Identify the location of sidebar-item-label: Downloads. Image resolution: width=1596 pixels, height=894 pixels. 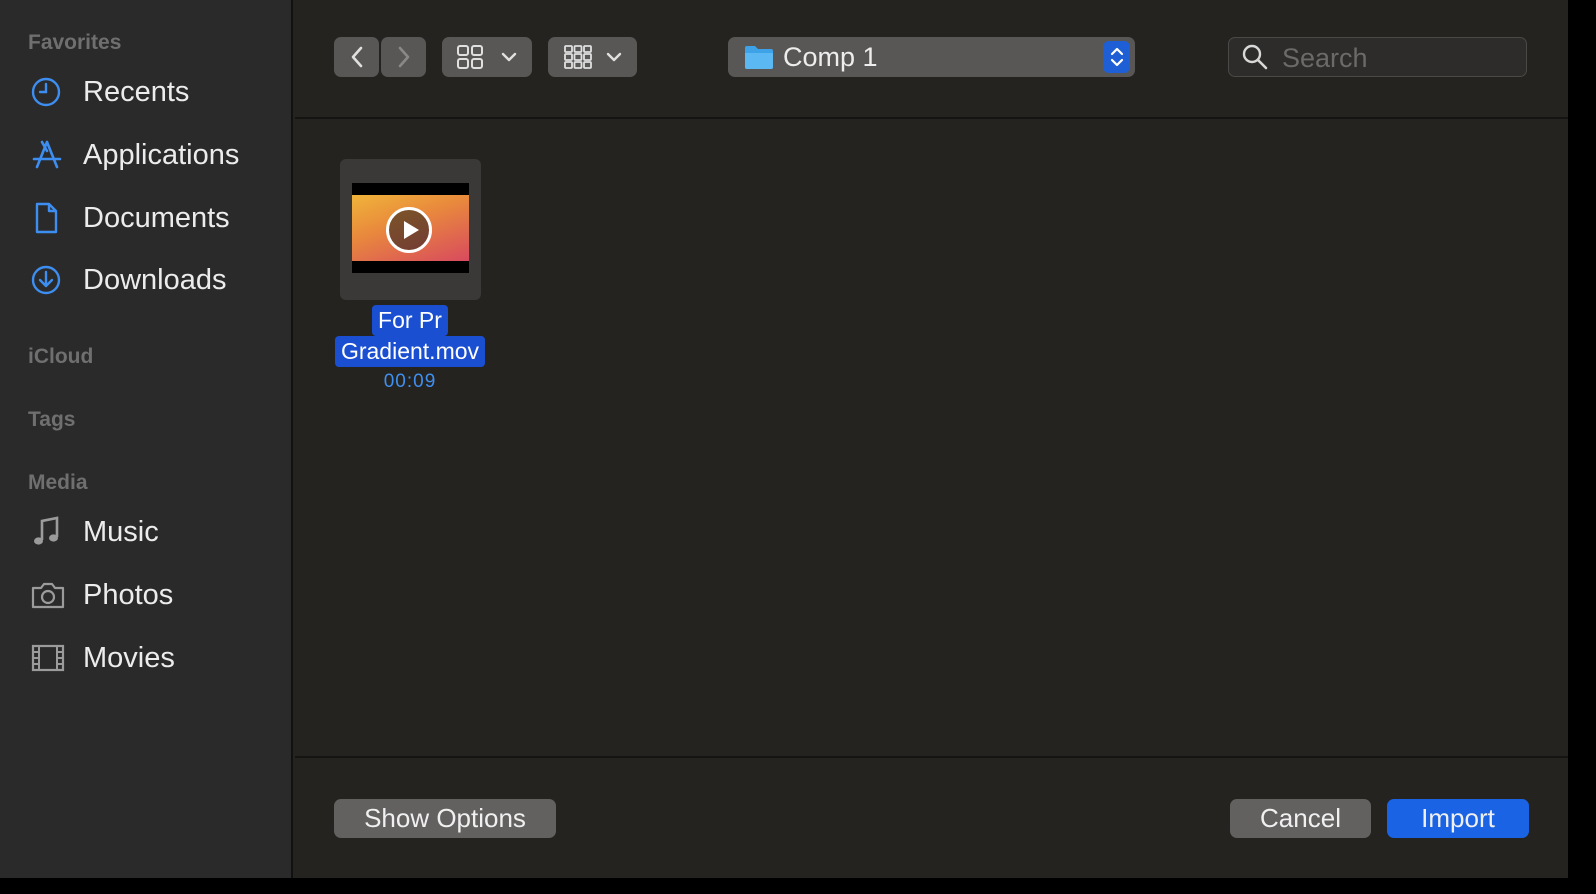
(155, 279).